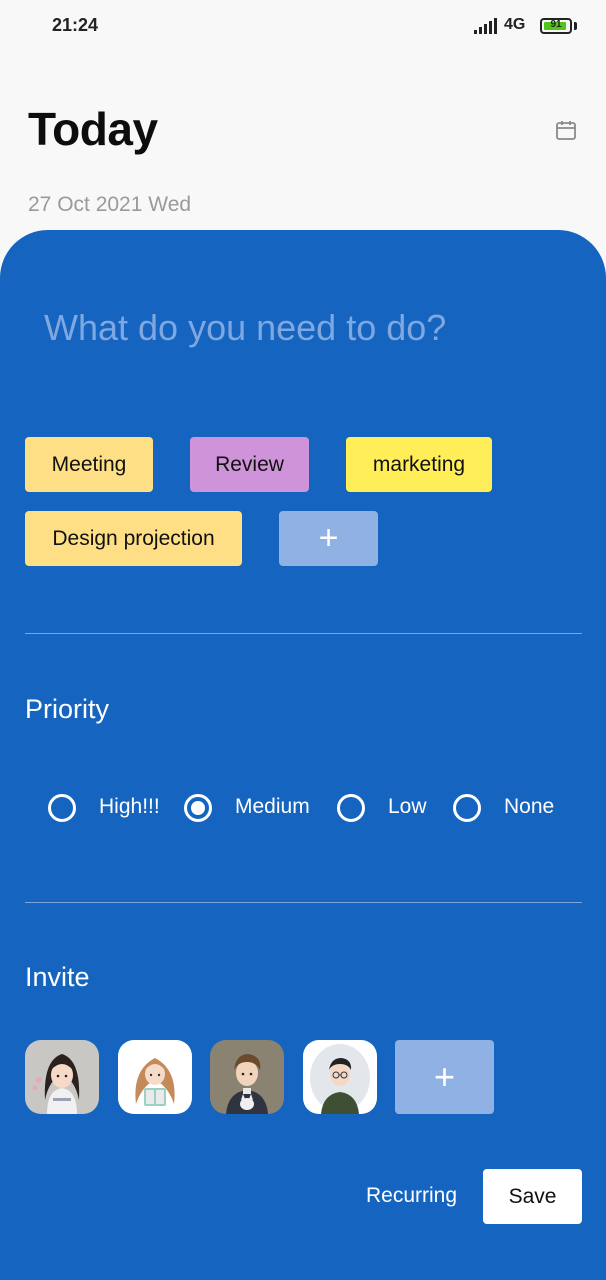 Image resolution: width=606 pixels, height=1280 pixels. Describe the element at coordinates (155, 1077) in the screenshot. I see `avatar-girl-reading` at that location.